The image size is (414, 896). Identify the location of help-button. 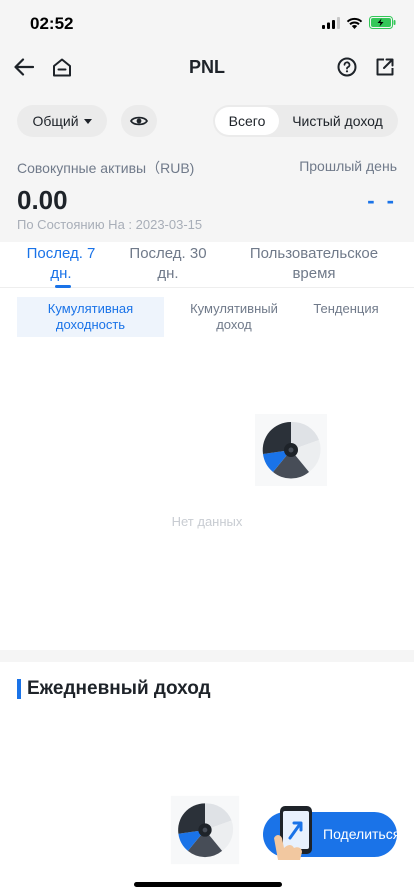
(347, 67).